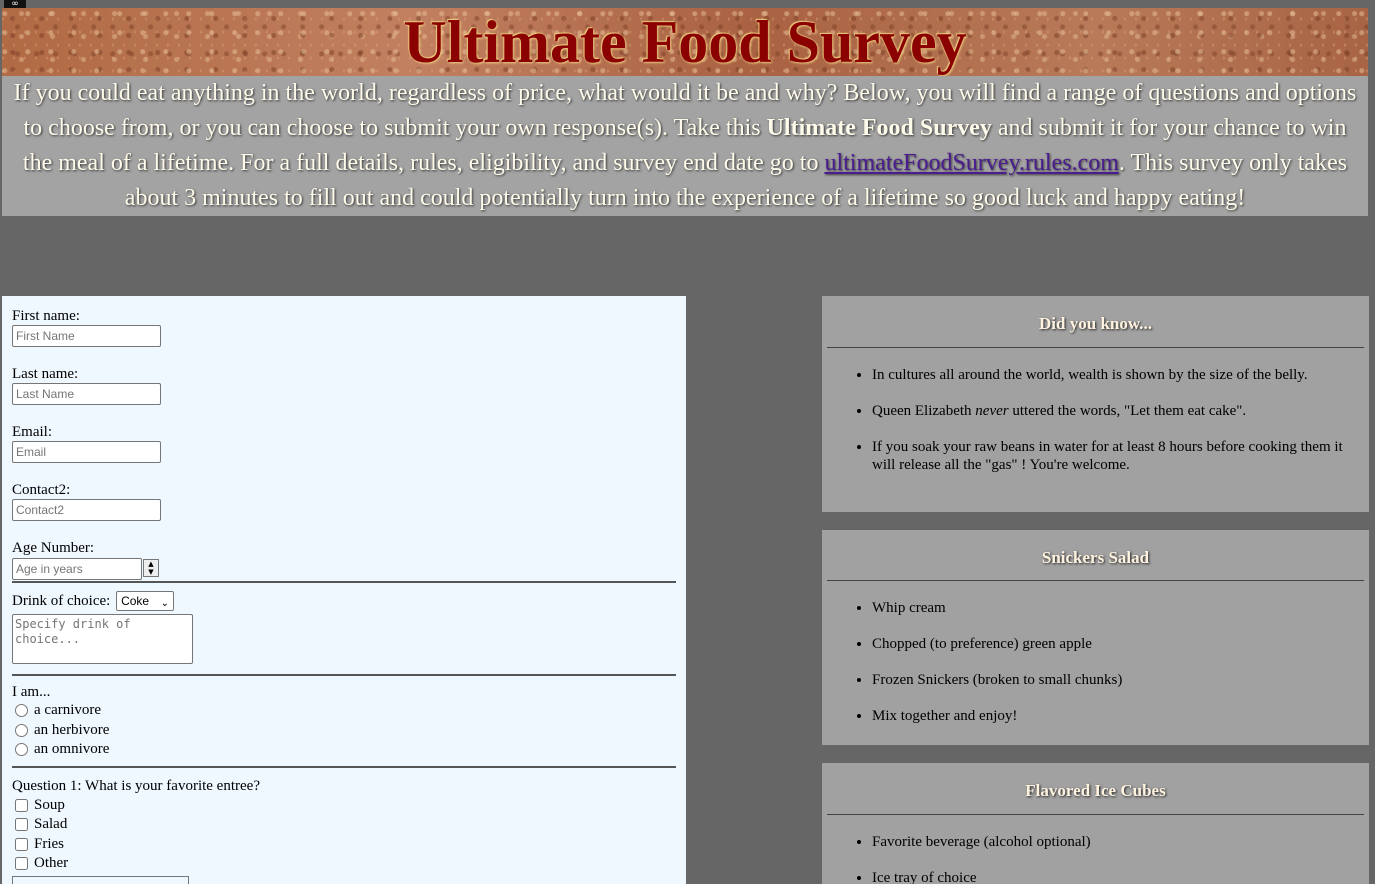  What do you see at coordinates (21, 730) in the screenshot?
I see `diet-radio-herbivore` at bounding box center [21, 730].